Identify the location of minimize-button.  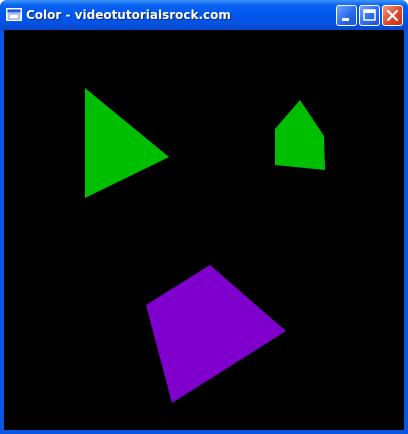
(346, 15).